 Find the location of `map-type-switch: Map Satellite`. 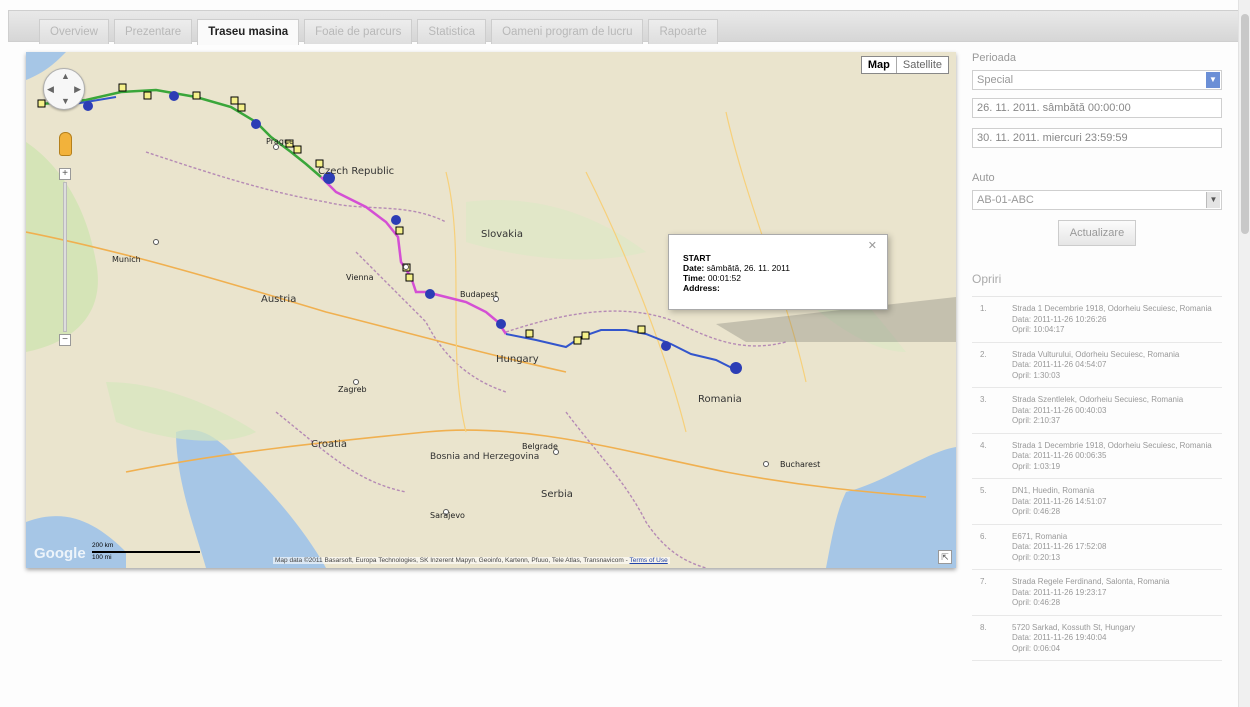

map-type-switch: Map Satellite is located at coordinates (904, 65).